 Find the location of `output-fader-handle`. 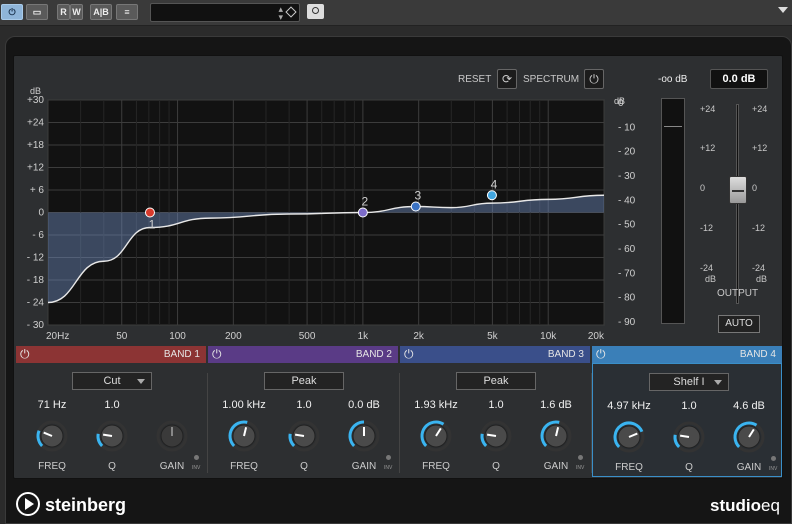

output-fader-handle is located at coordinates (738, 190).